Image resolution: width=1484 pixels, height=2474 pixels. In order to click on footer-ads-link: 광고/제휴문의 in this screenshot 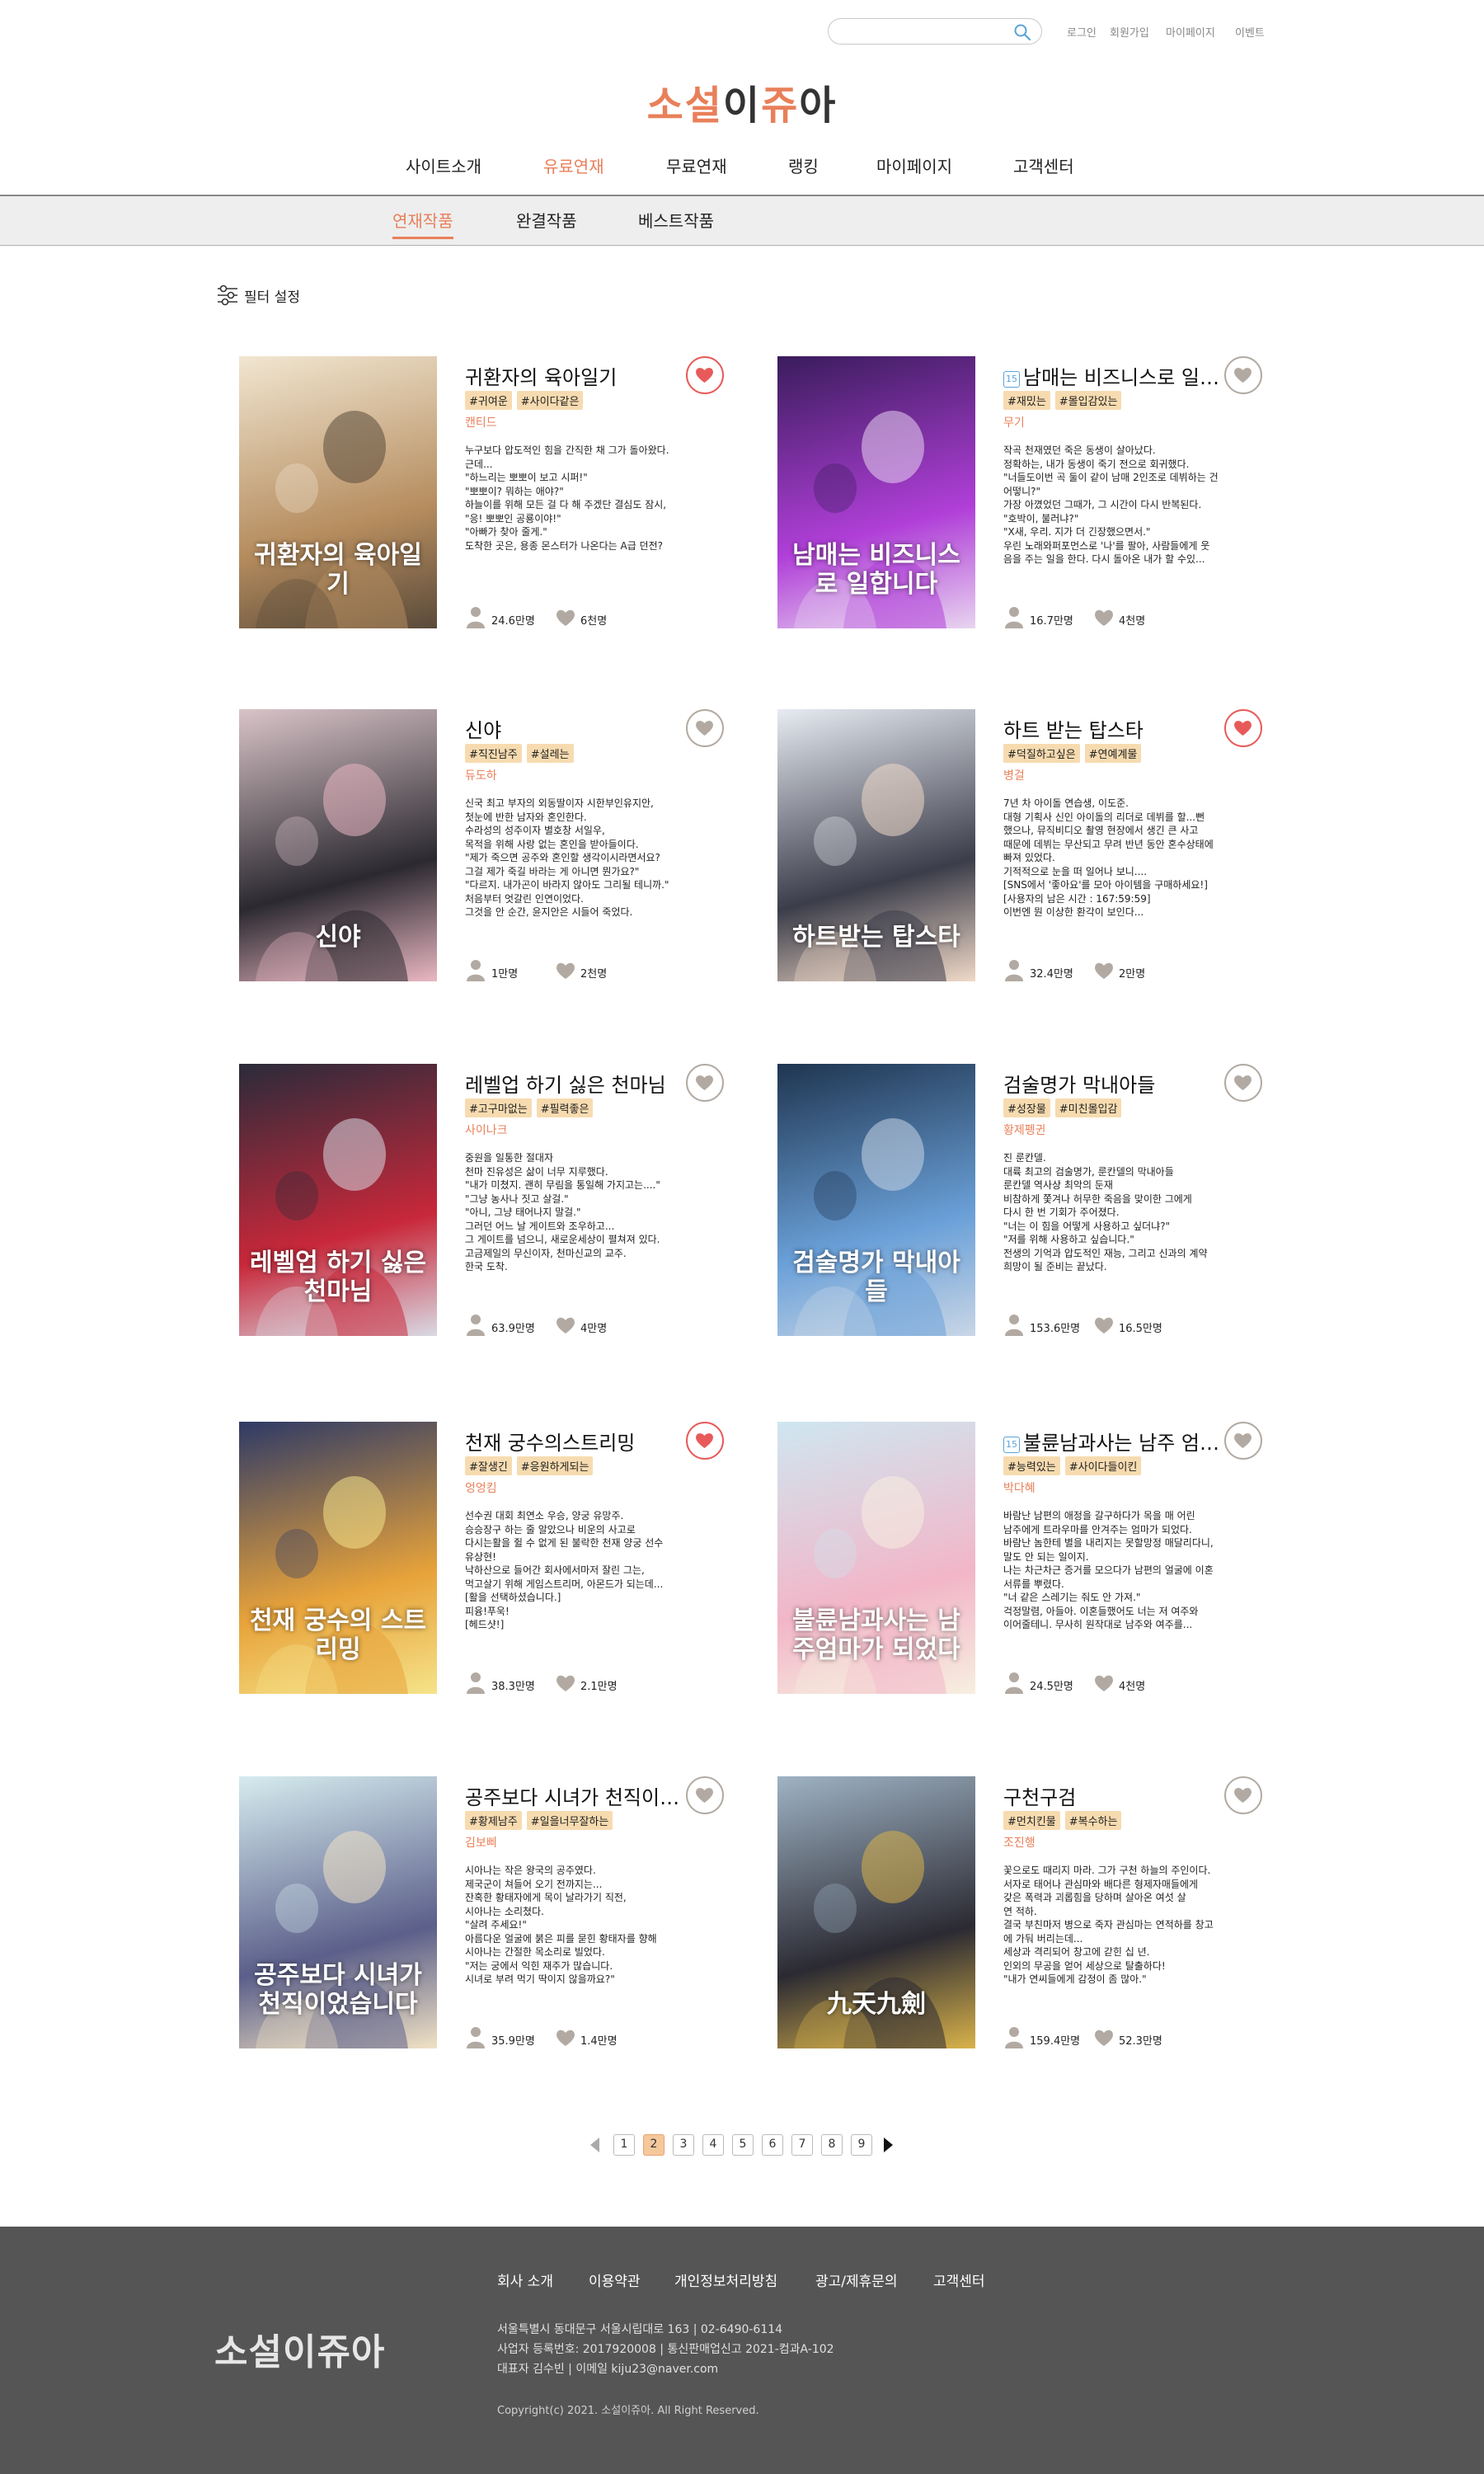, I will do `click(856, 2279)`.